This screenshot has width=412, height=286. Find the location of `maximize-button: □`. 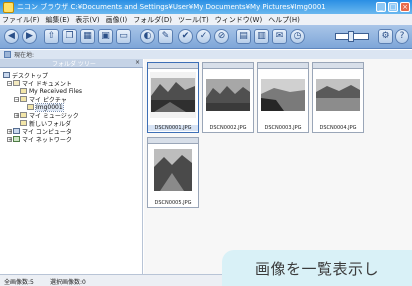

maximize-button: □ is located at coordinates (393, 7).